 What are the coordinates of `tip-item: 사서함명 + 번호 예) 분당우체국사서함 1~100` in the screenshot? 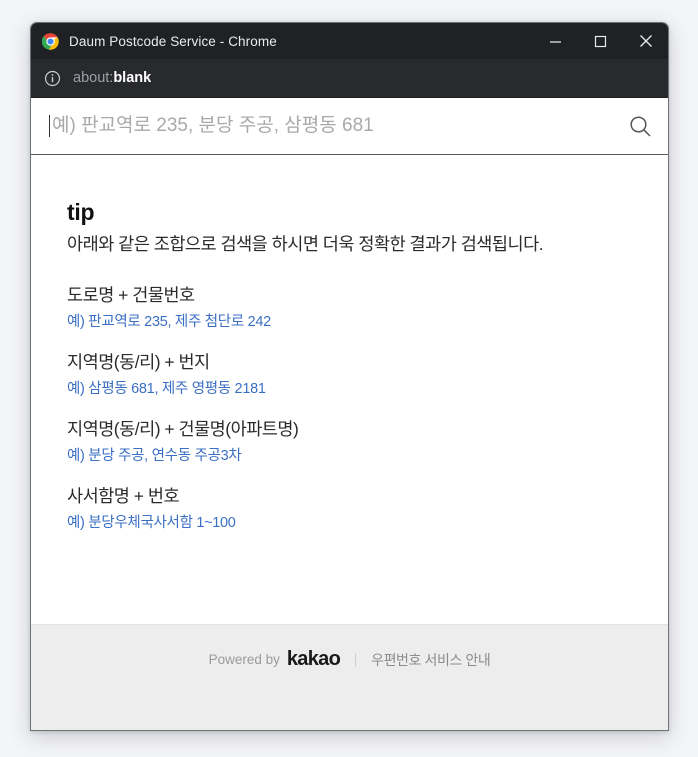 It's located at (367, 507).